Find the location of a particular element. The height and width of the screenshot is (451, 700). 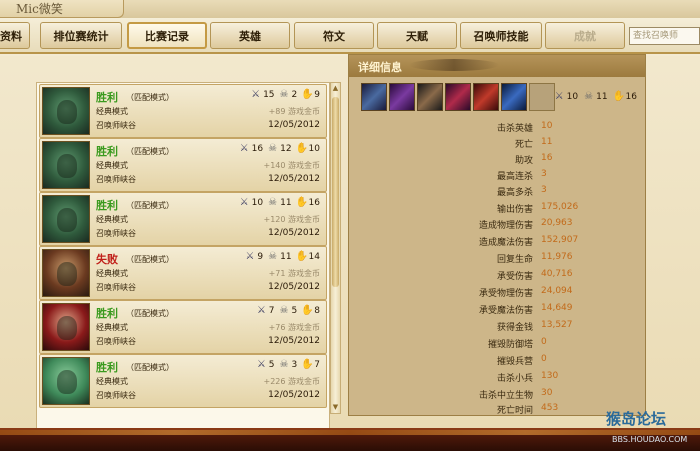

redhead-champion-portrait is located at coordinates (66, 327).